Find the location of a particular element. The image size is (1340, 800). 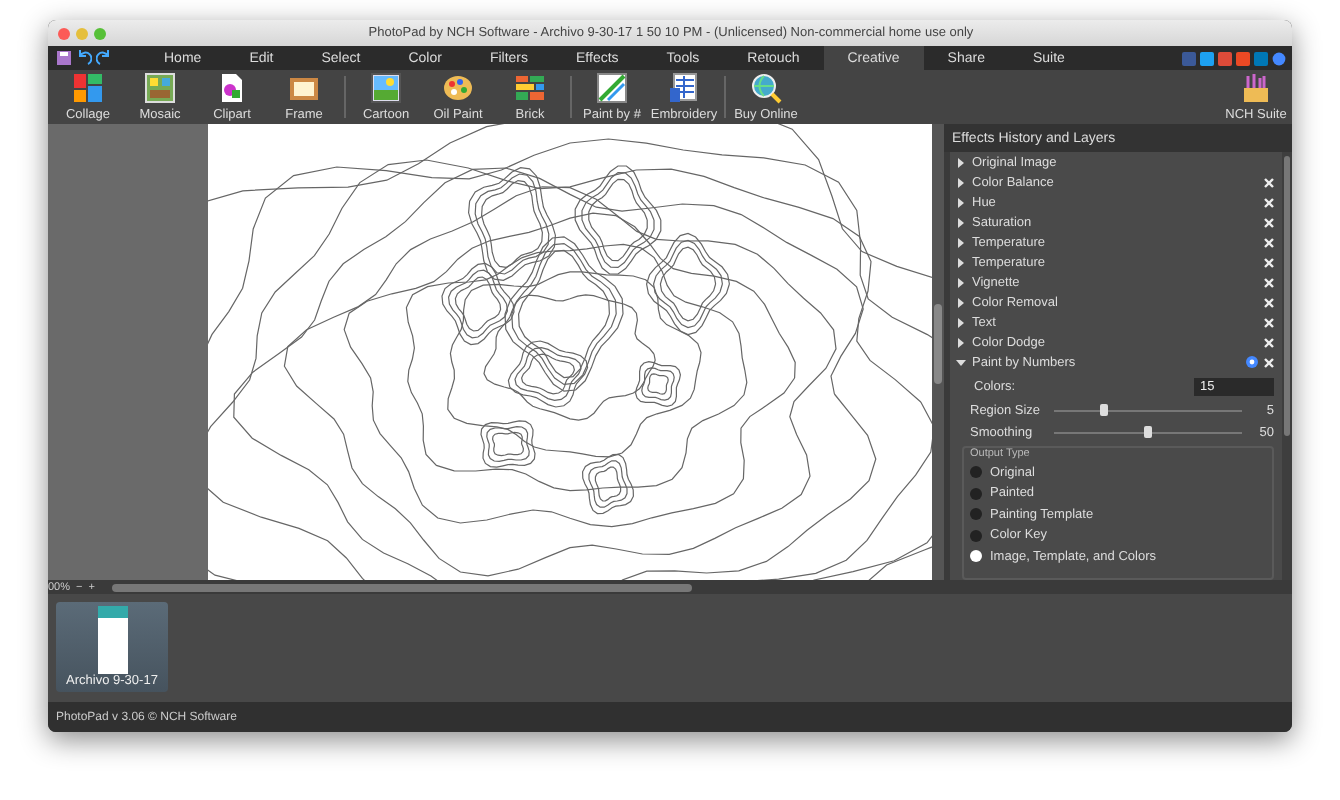

close-button is located at coordinates (64, 33).